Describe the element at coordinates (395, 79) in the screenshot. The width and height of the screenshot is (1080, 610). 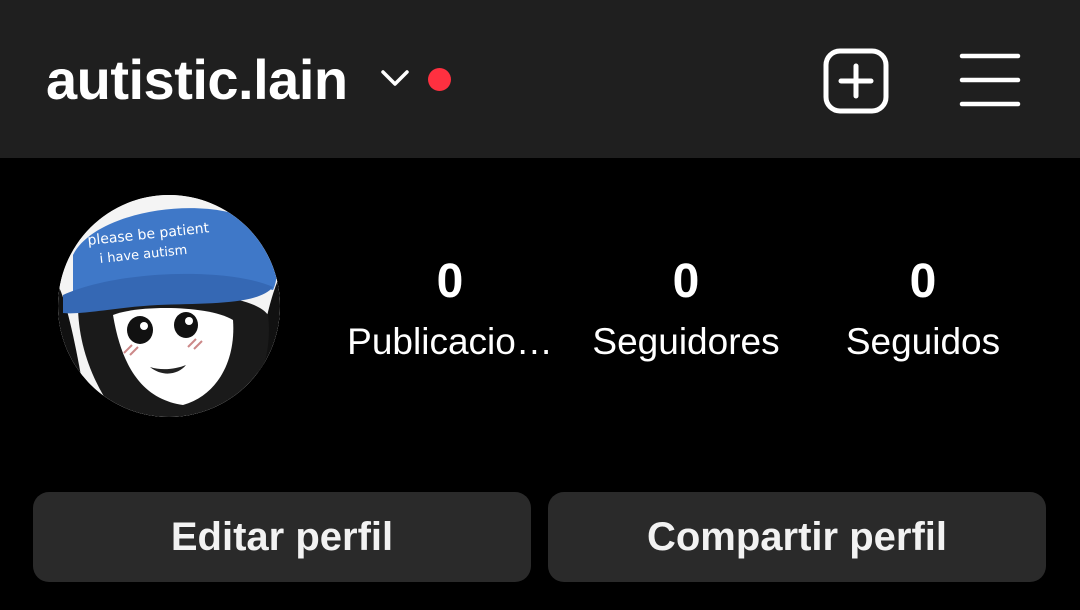
I see `chevron-down-icon` at that location.